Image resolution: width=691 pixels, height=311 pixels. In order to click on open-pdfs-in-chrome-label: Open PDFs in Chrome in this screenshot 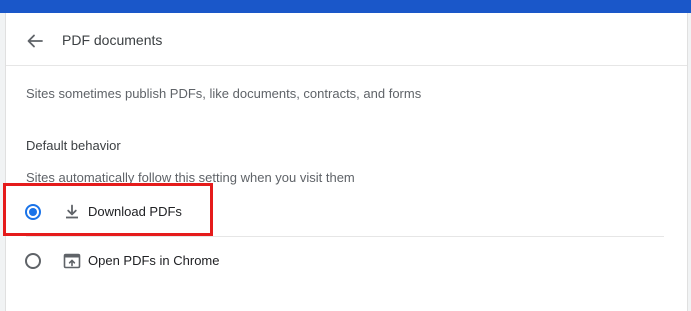, I will do `click(154, 260)`.